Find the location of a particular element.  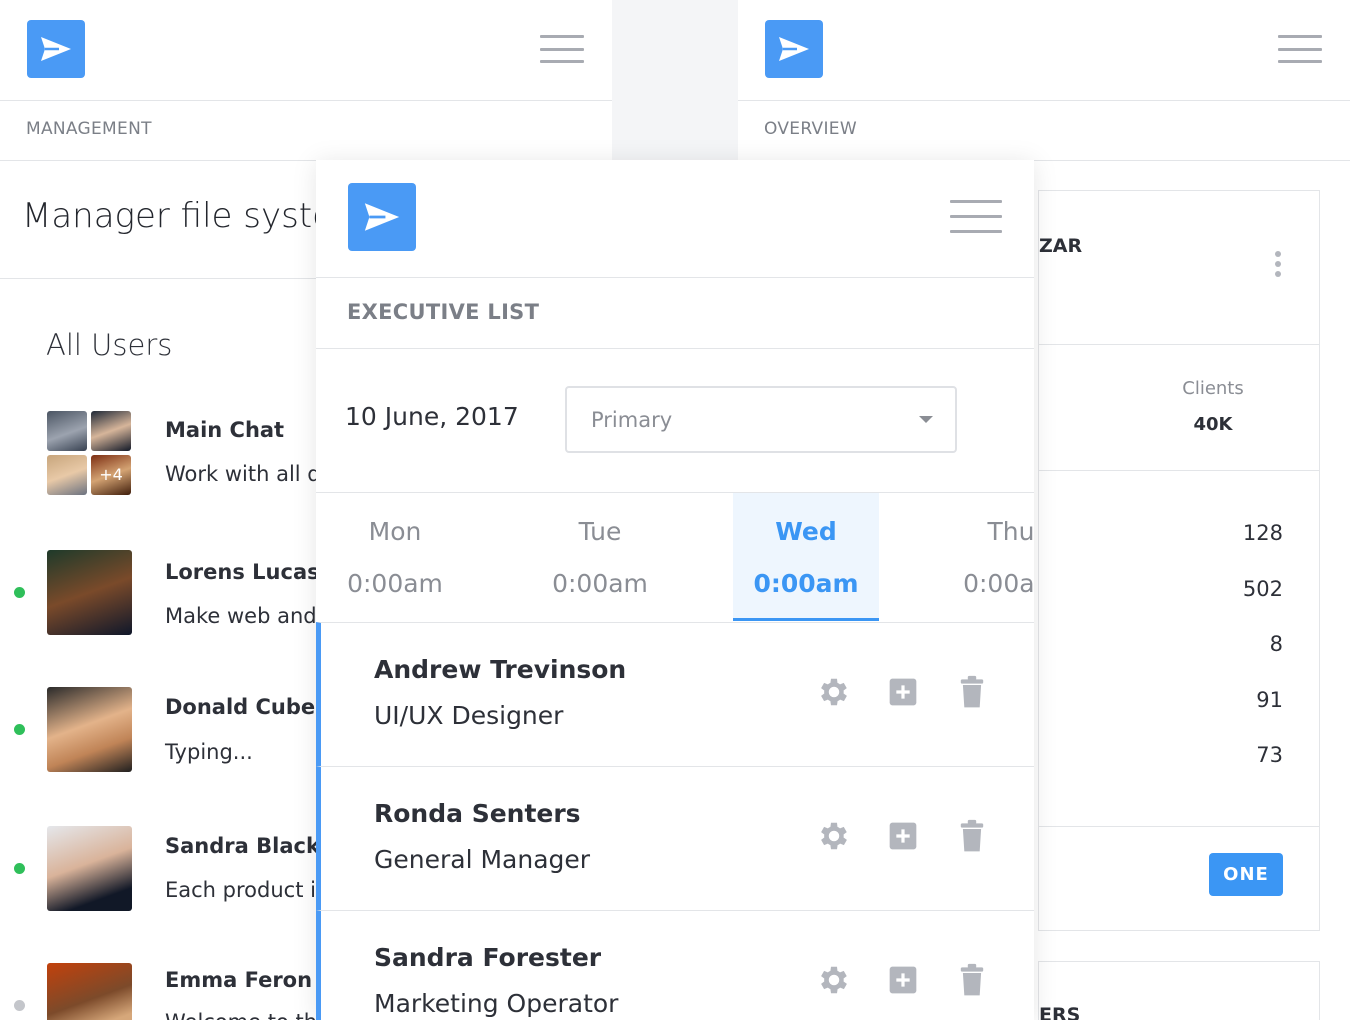

day-name: Thu is located at coordinates (1010, 531).